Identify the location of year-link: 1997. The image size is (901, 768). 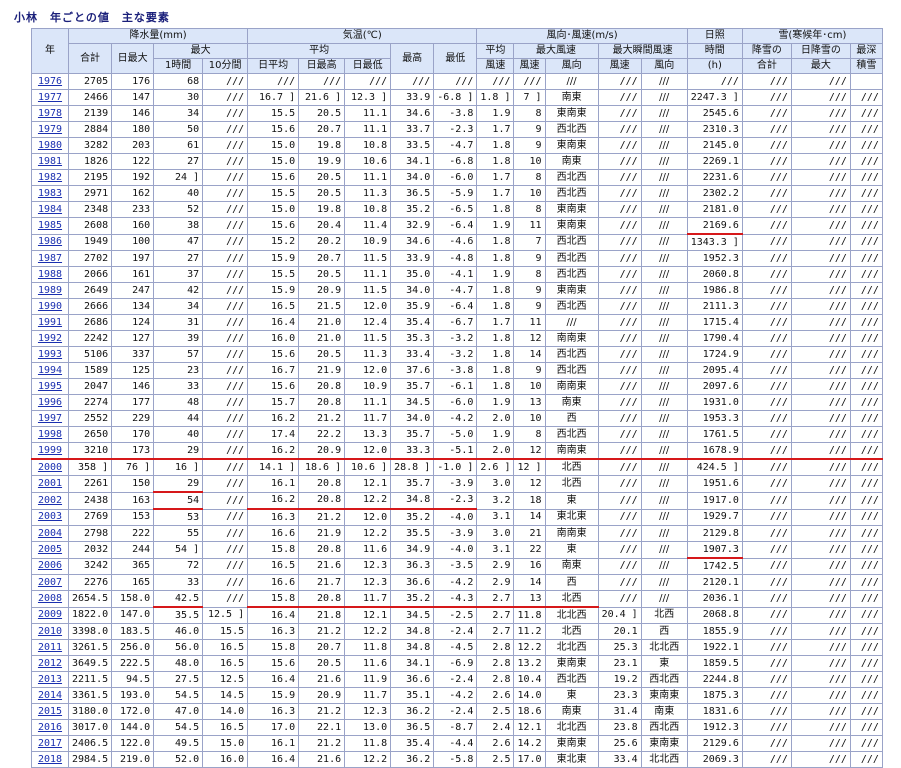
(50, 418).